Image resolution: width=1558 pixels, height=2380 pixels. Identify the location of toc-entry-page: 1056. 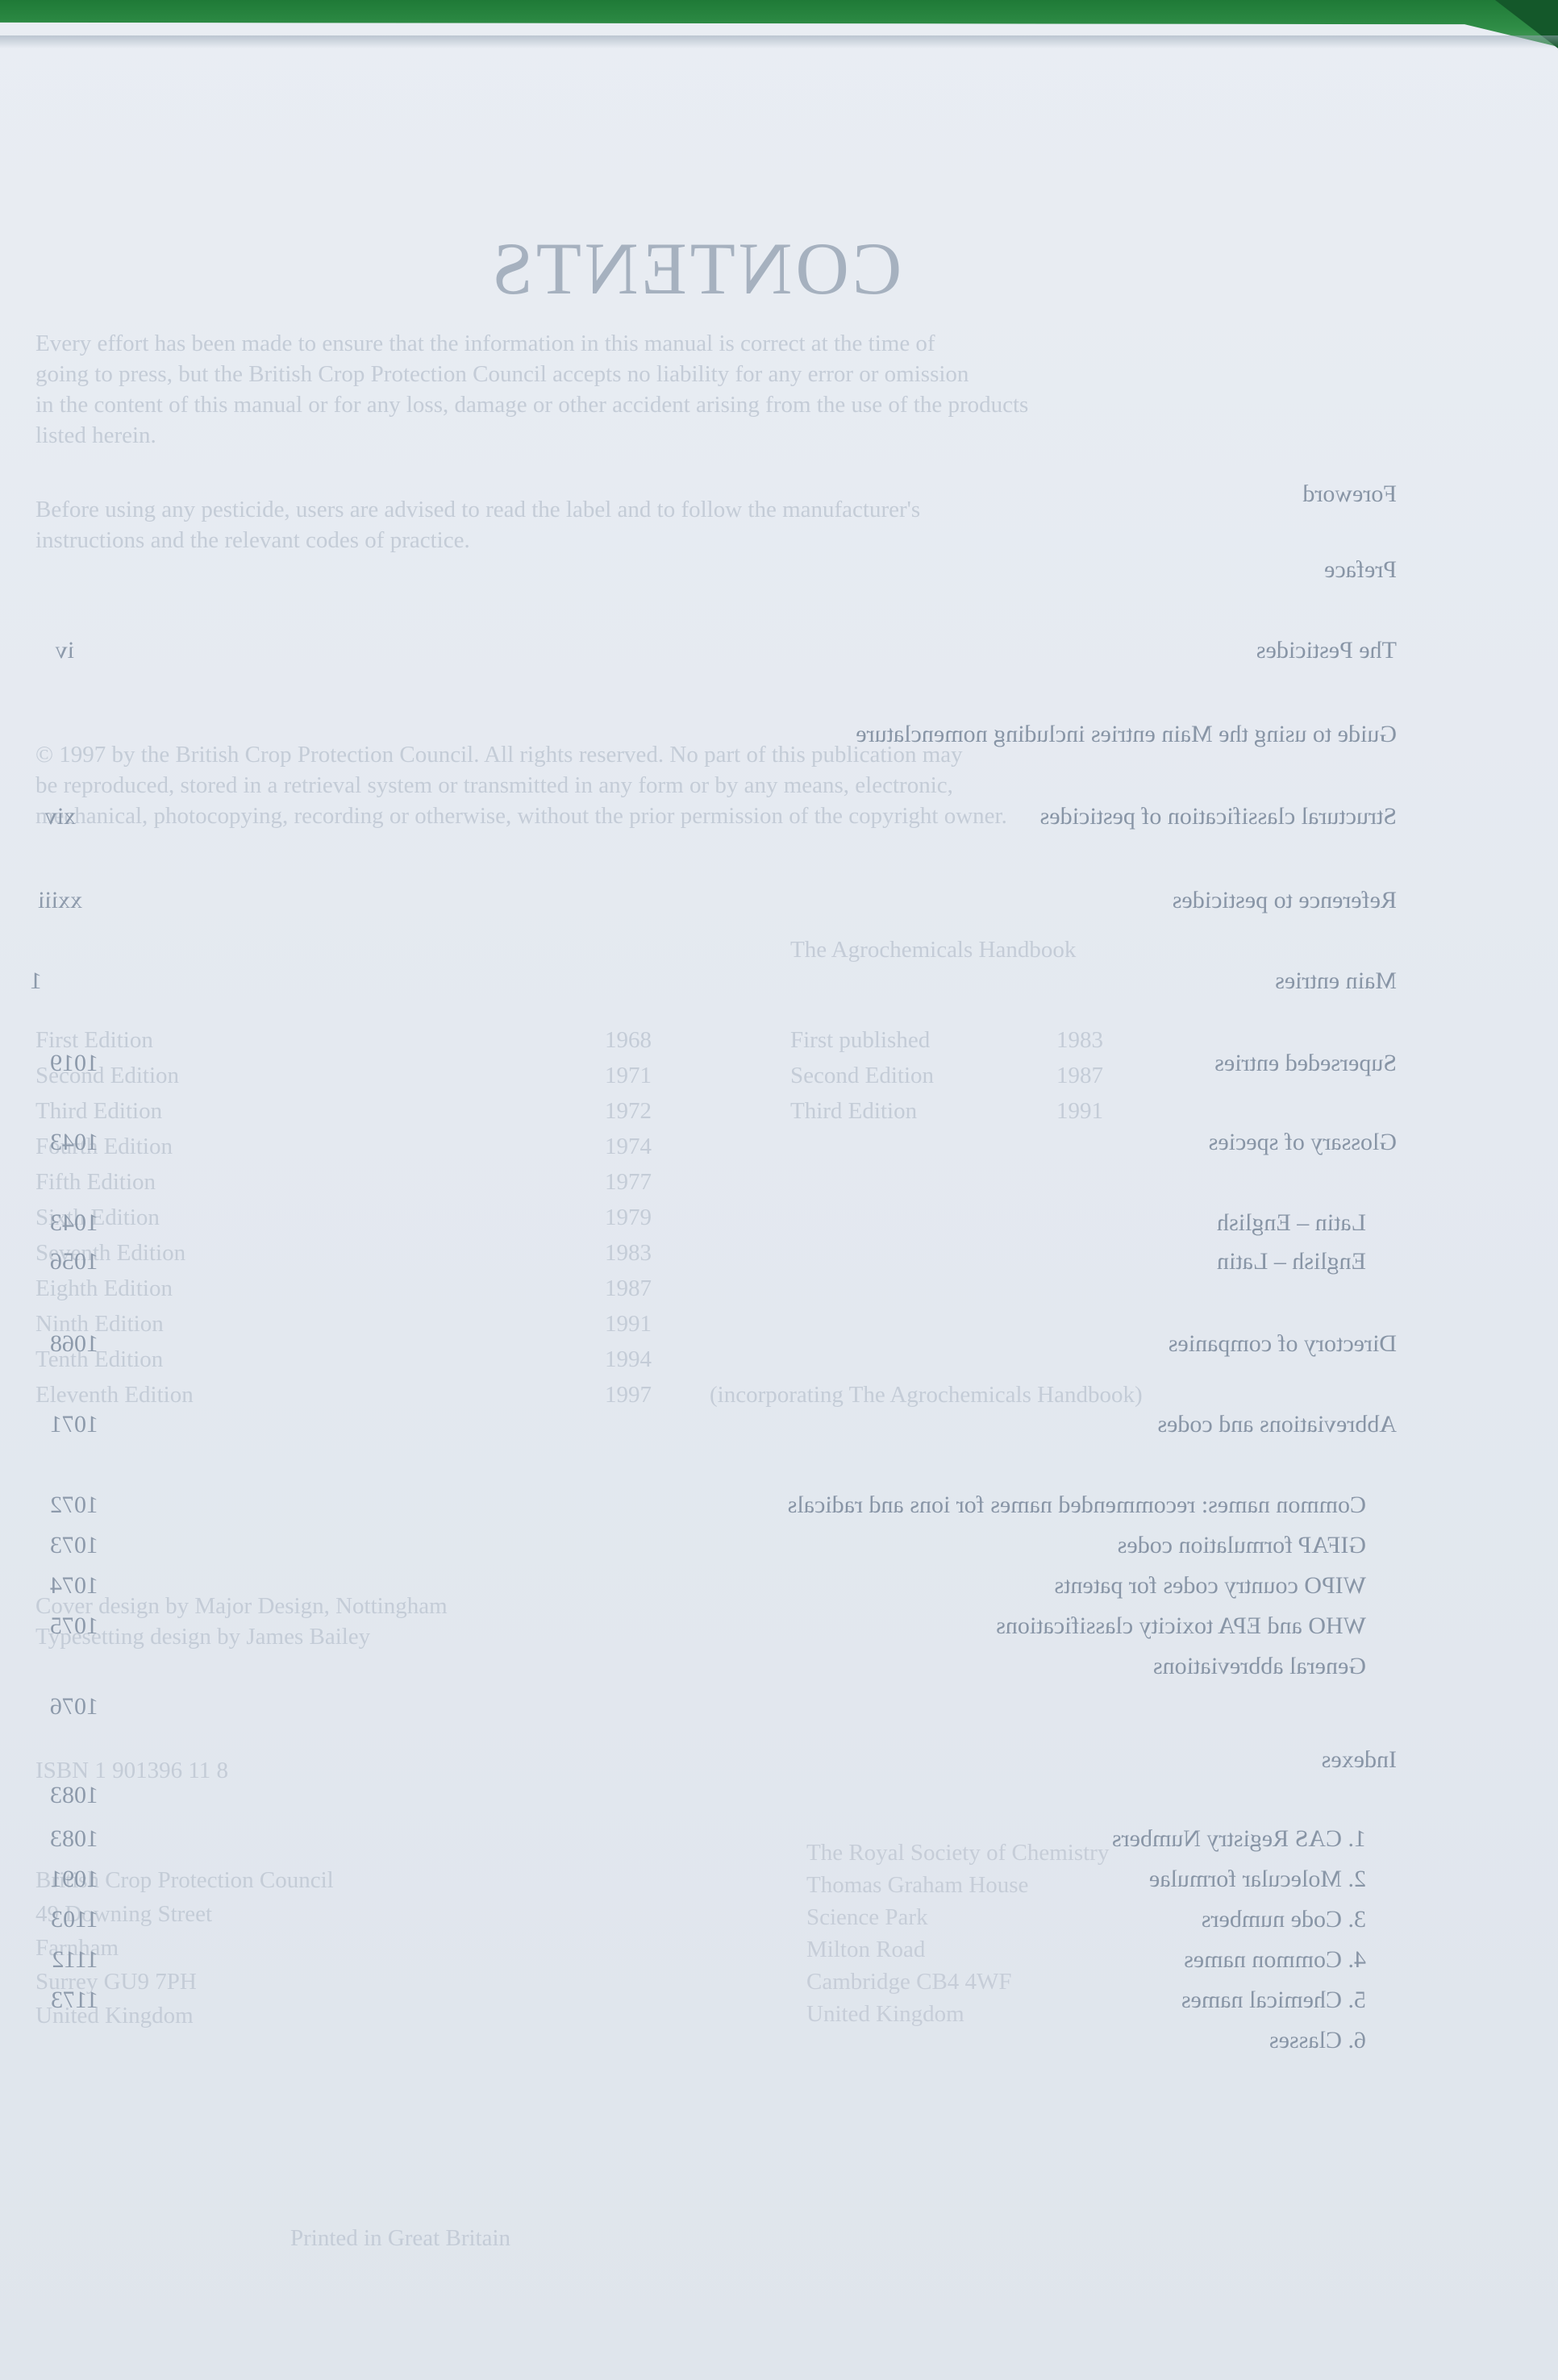
(74, 1261).